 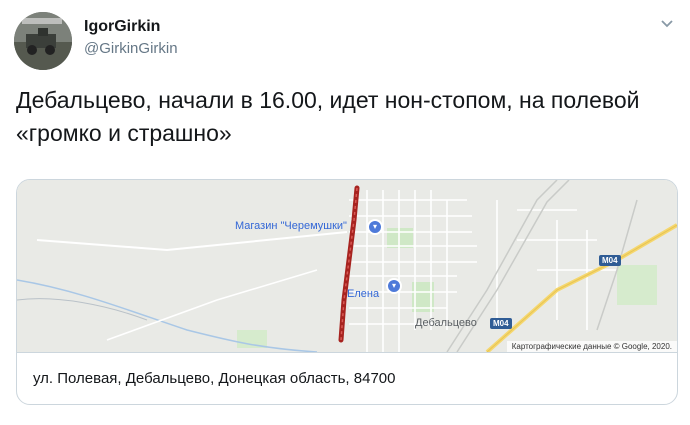 I want to click on author-handle: @GirkinGirkin, so click(x=131, y=49).